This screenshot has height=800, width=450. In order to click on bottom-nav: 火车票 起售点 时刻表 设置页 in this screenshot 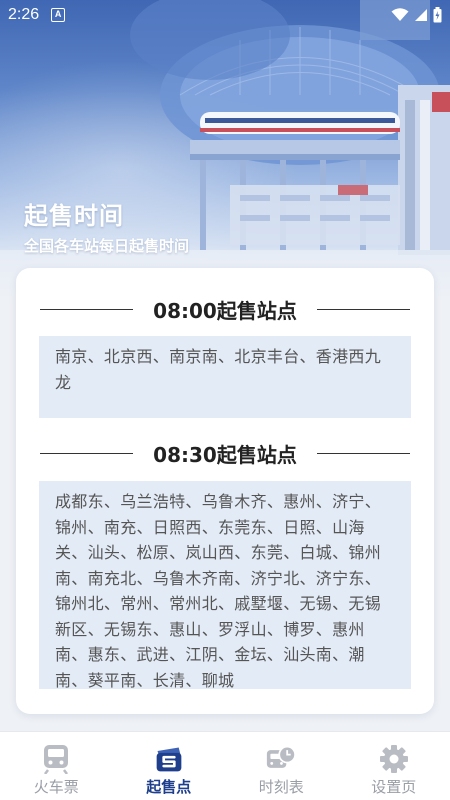, I will do `click(225, 765)`.